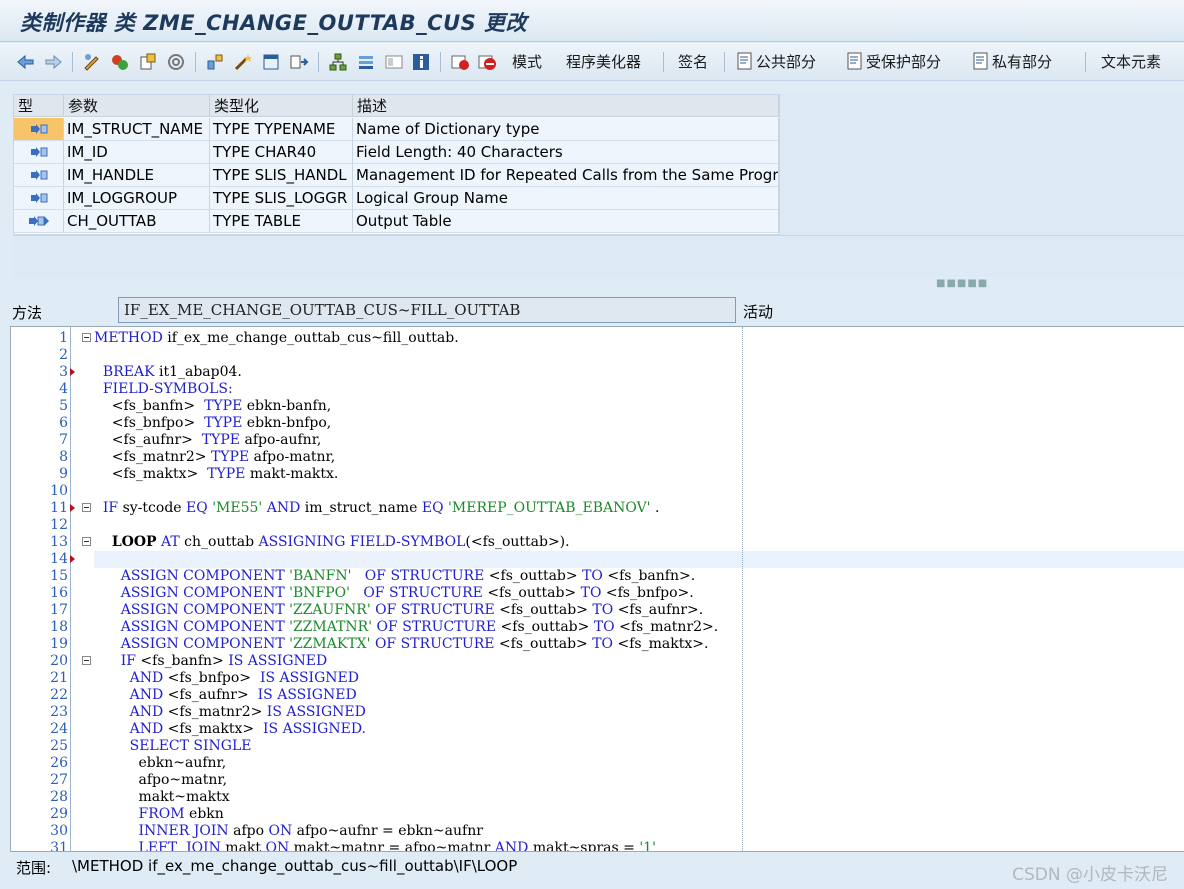 Image resolution: width=1184 pixels, height=889 pixels. Describe the element at coordinates (59, 559) in the screenshot. I see `line-number: 14` at that location.